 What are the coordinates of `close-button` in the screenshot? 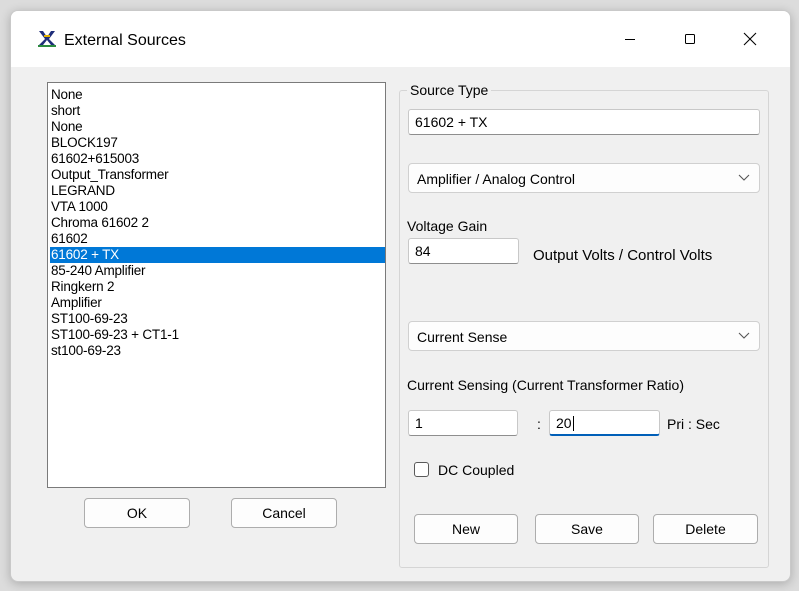 It's located at (750, 39).